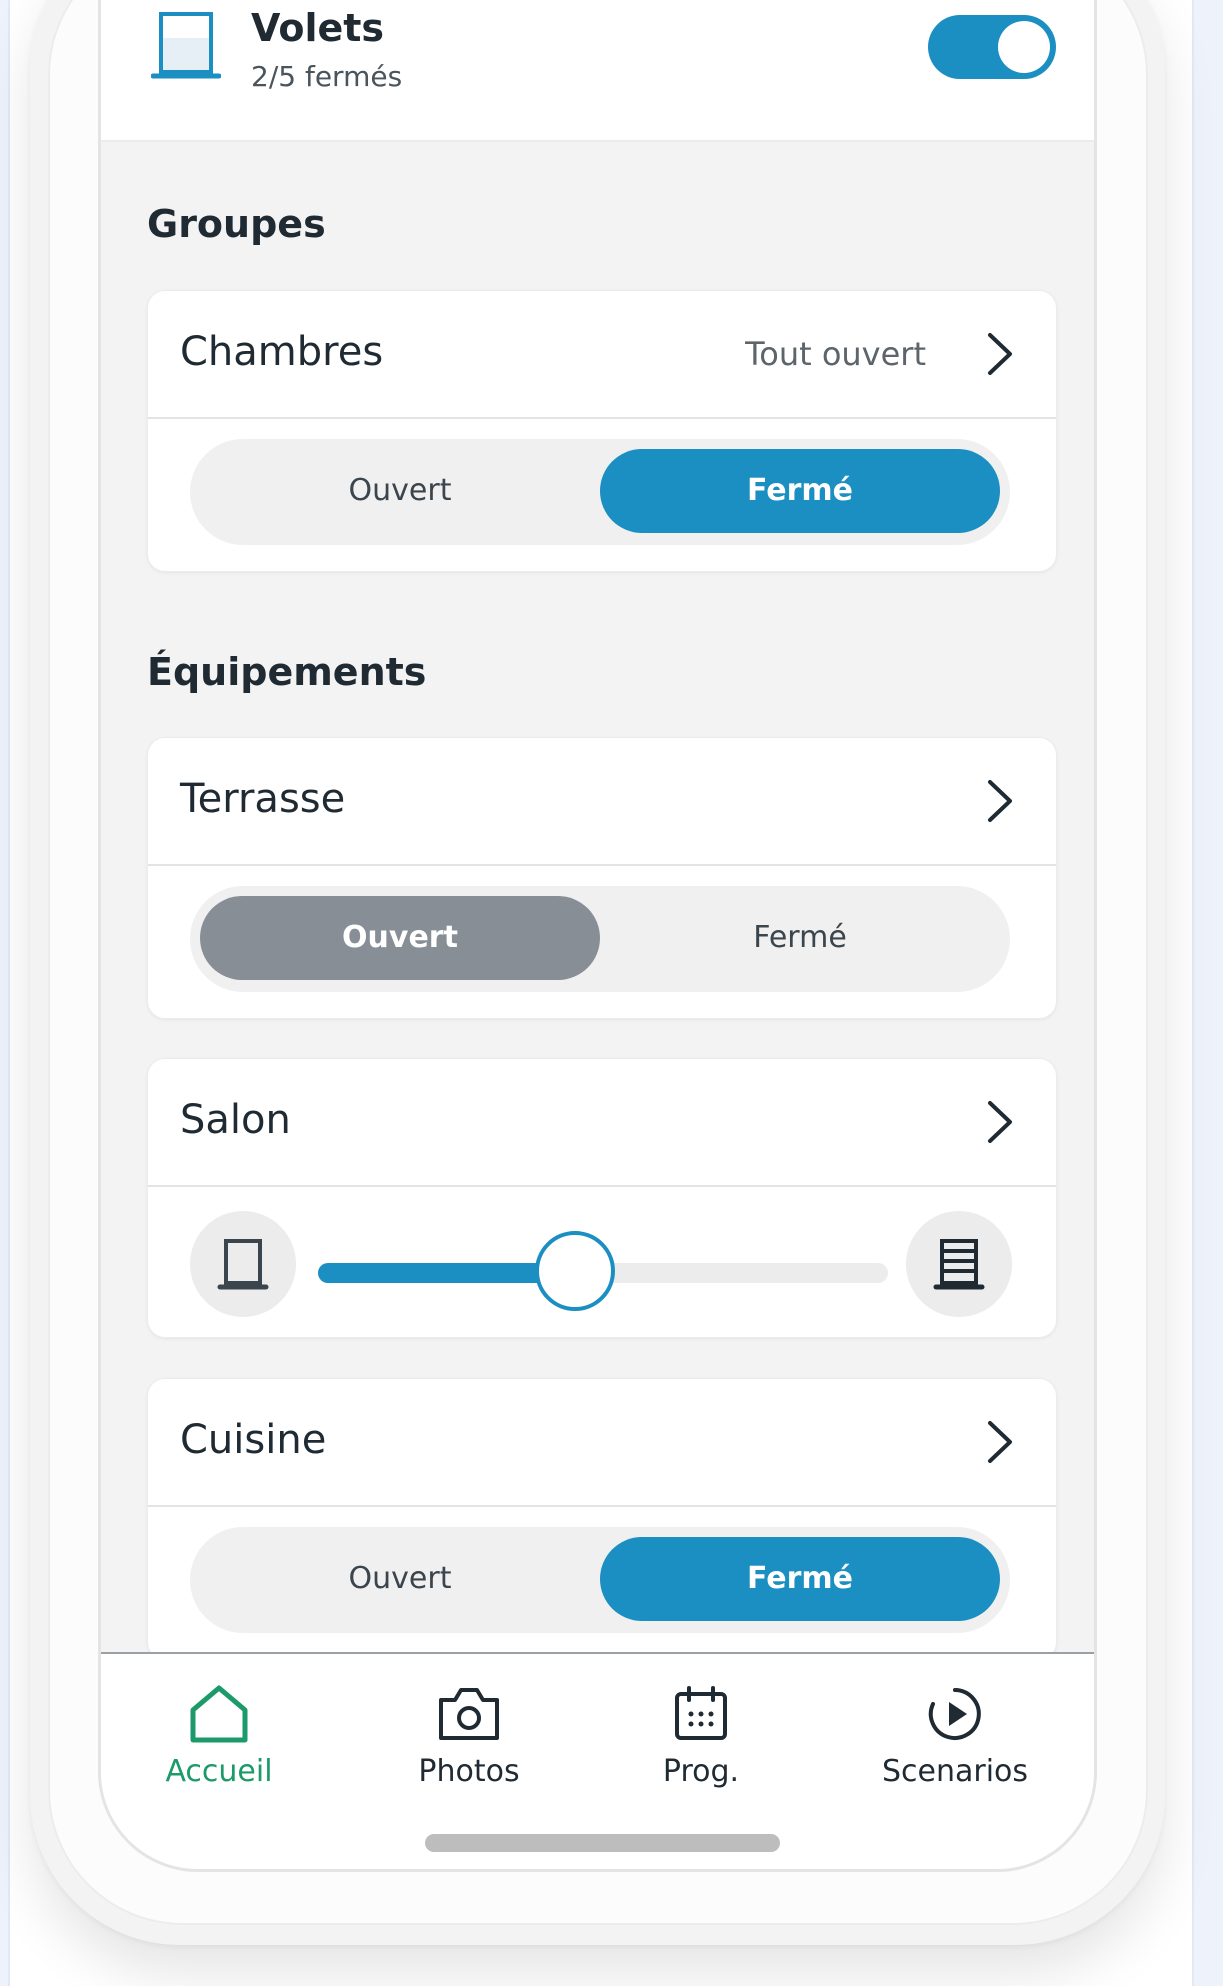 Image resolution: width=1223 pixels, height=1986 pixels. Describe the element at coordinates (1207, 993) in the screenshot. I see `right-edge-strip` at that location.